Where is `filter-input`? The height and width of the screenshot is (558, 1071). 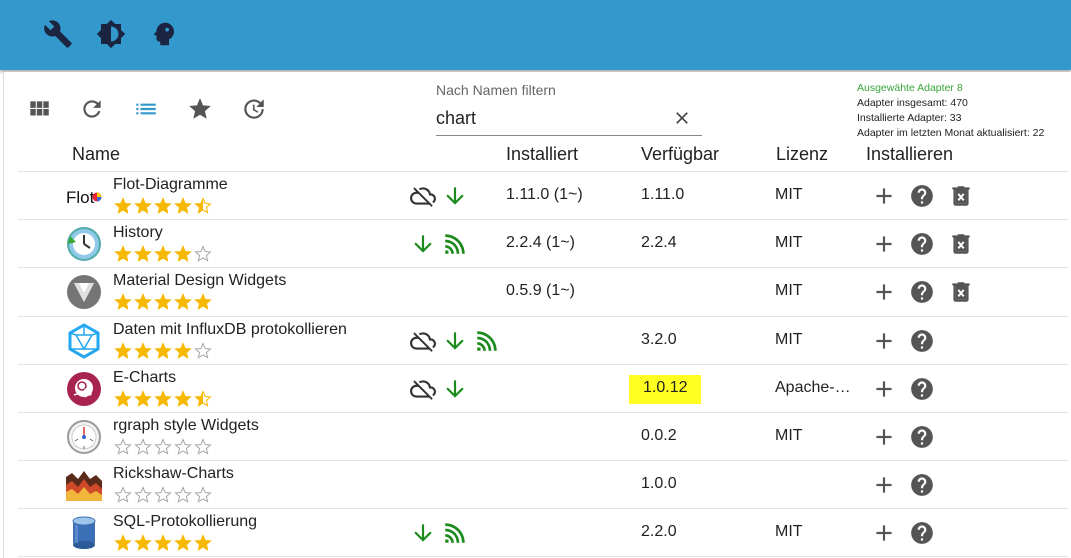
filter-input is located at coordinates (569, 119).